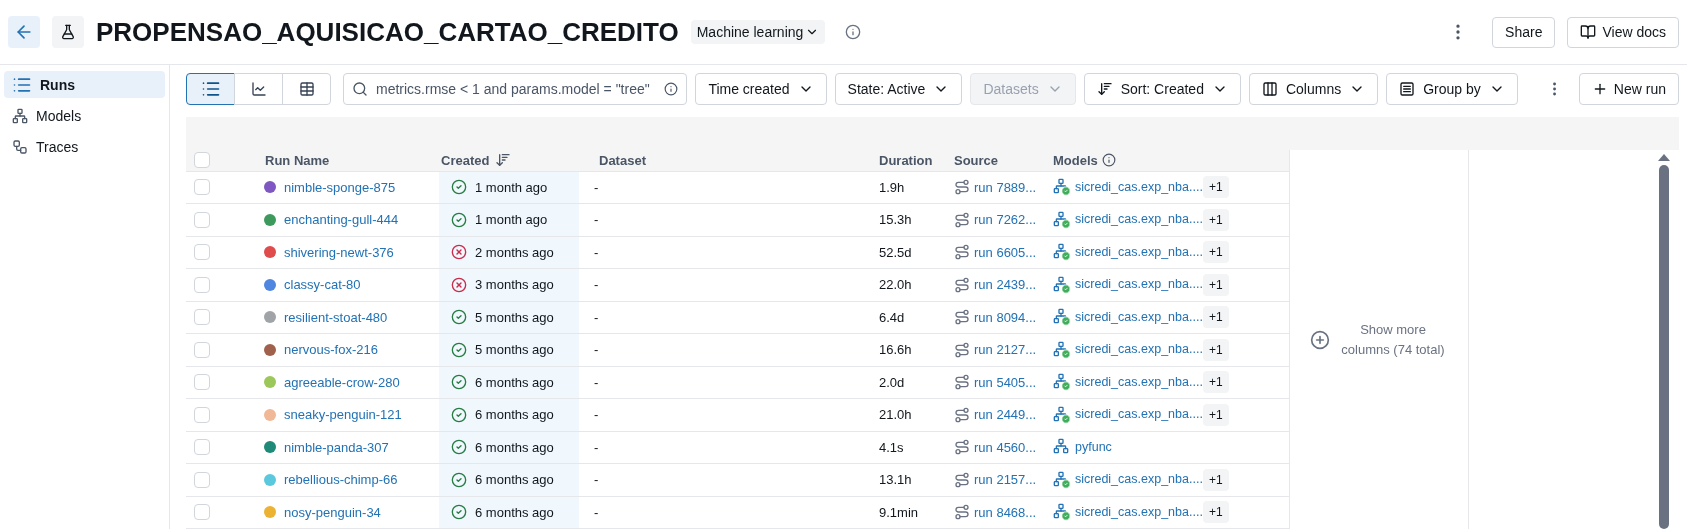 The width and height of the screenshot is (1687, 529). What do you see at coordinates (84, 146) in the screenshot?
I see `sidebar-item: Traces` at bounding box center [84, 146].